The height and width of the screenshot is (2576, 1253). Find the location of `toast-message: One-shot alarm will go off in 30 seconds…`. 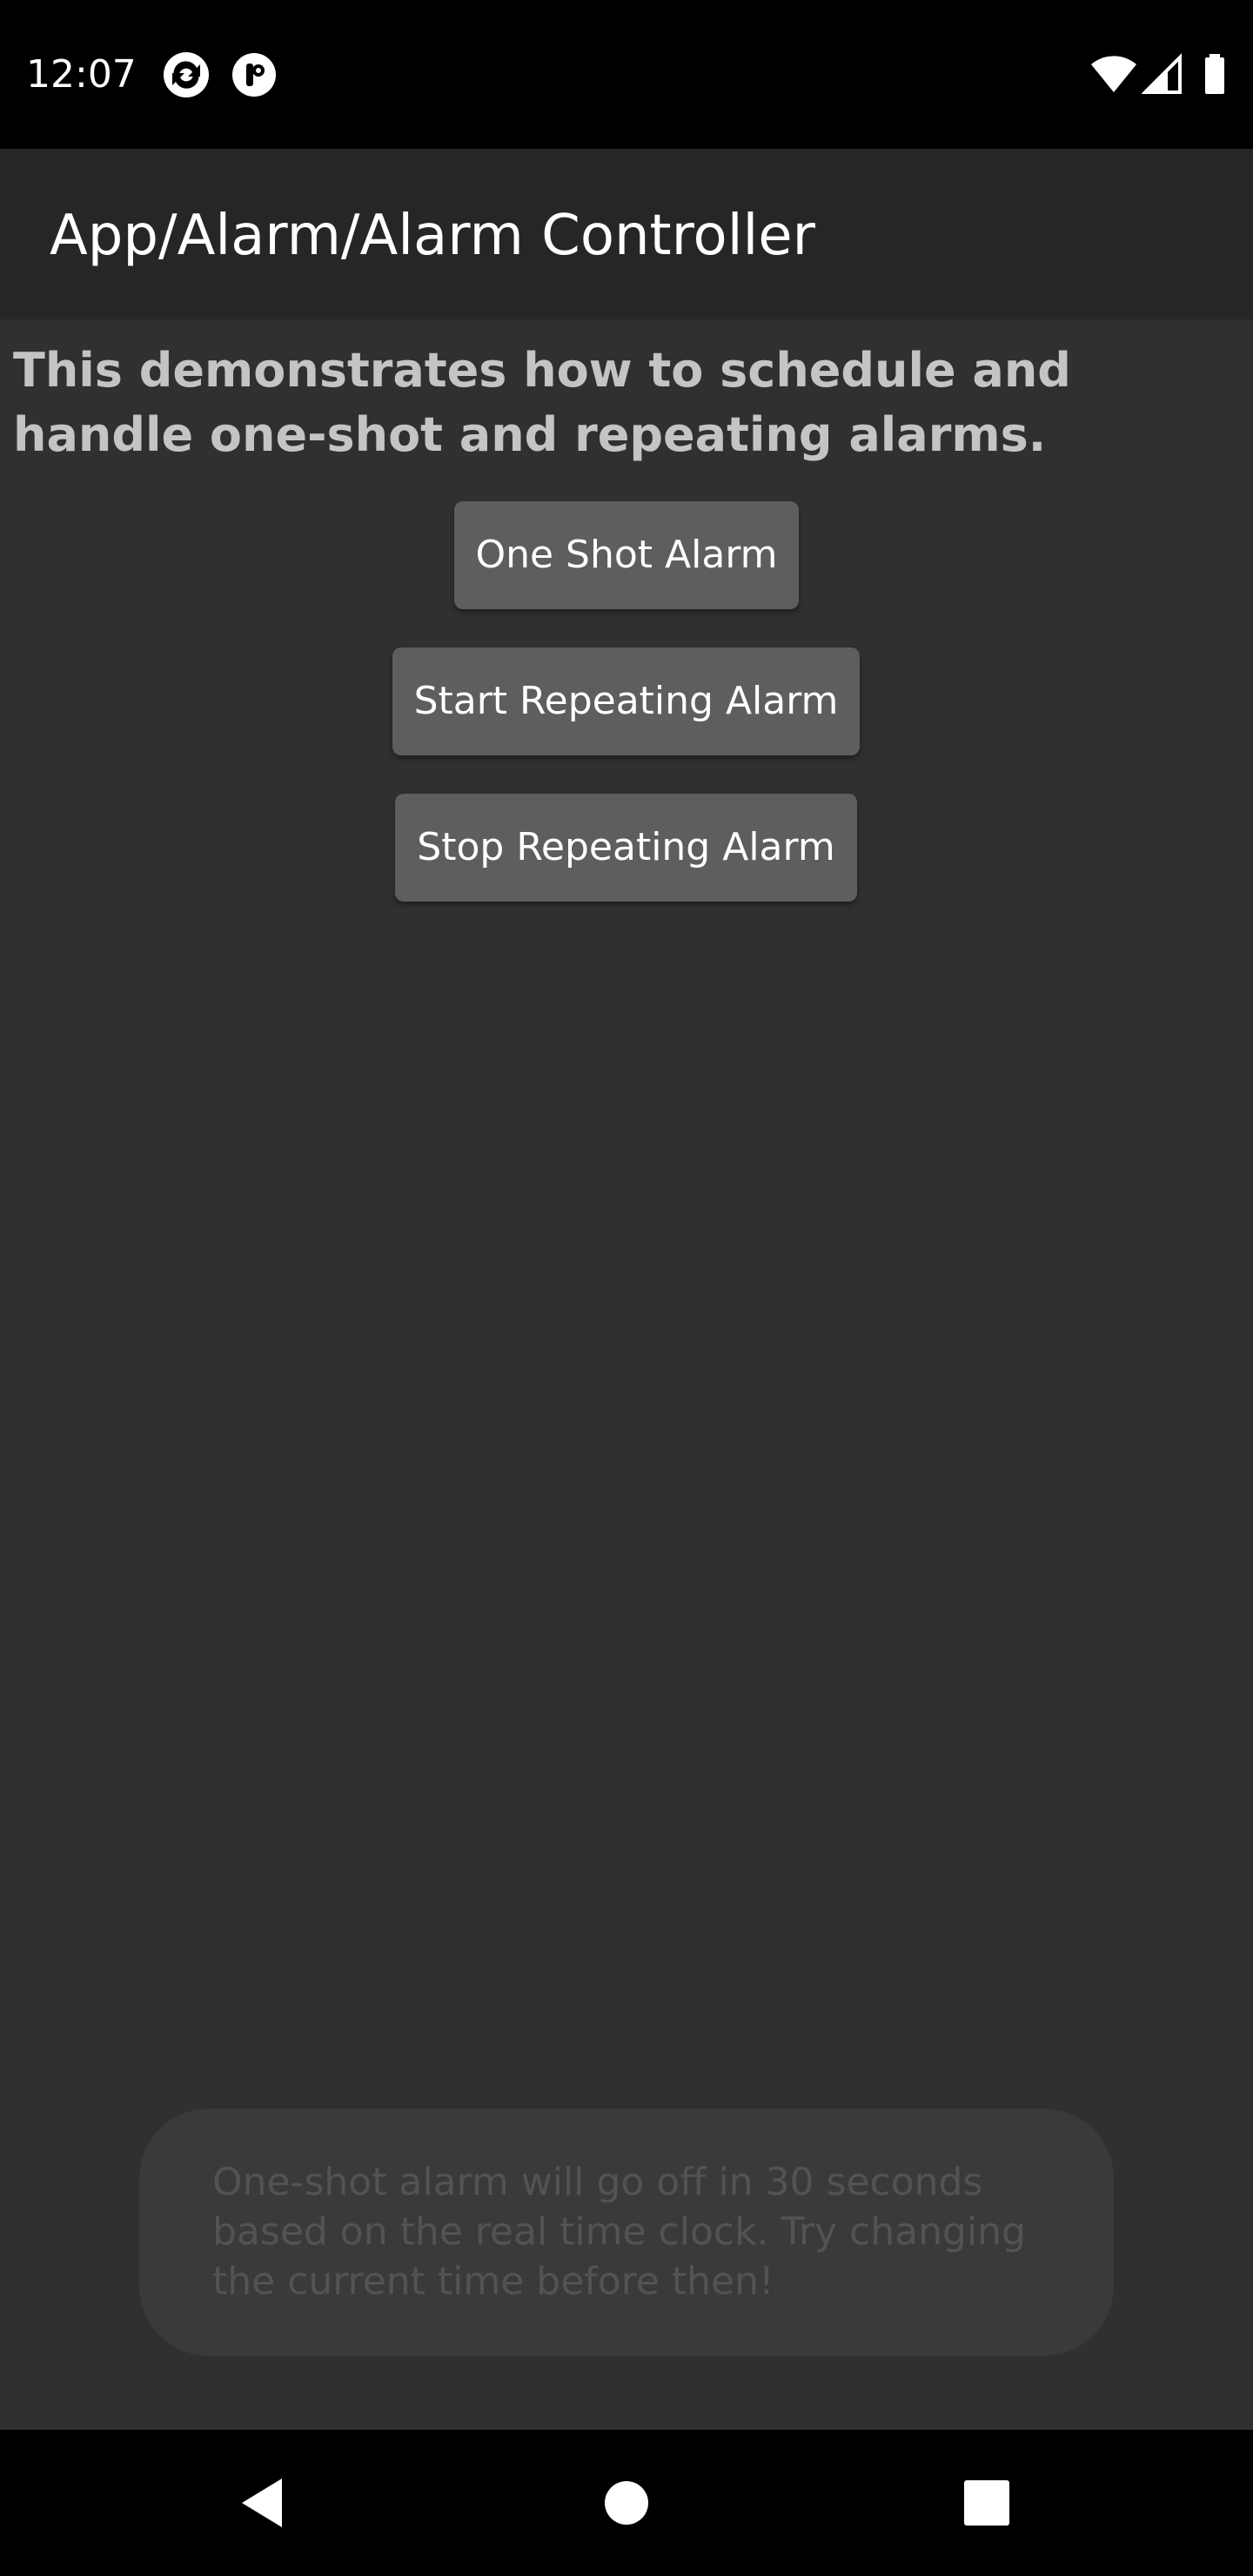

toast-message: One-shot alarm will go off in 30 seconds… is located at coordinates (626, 2232).